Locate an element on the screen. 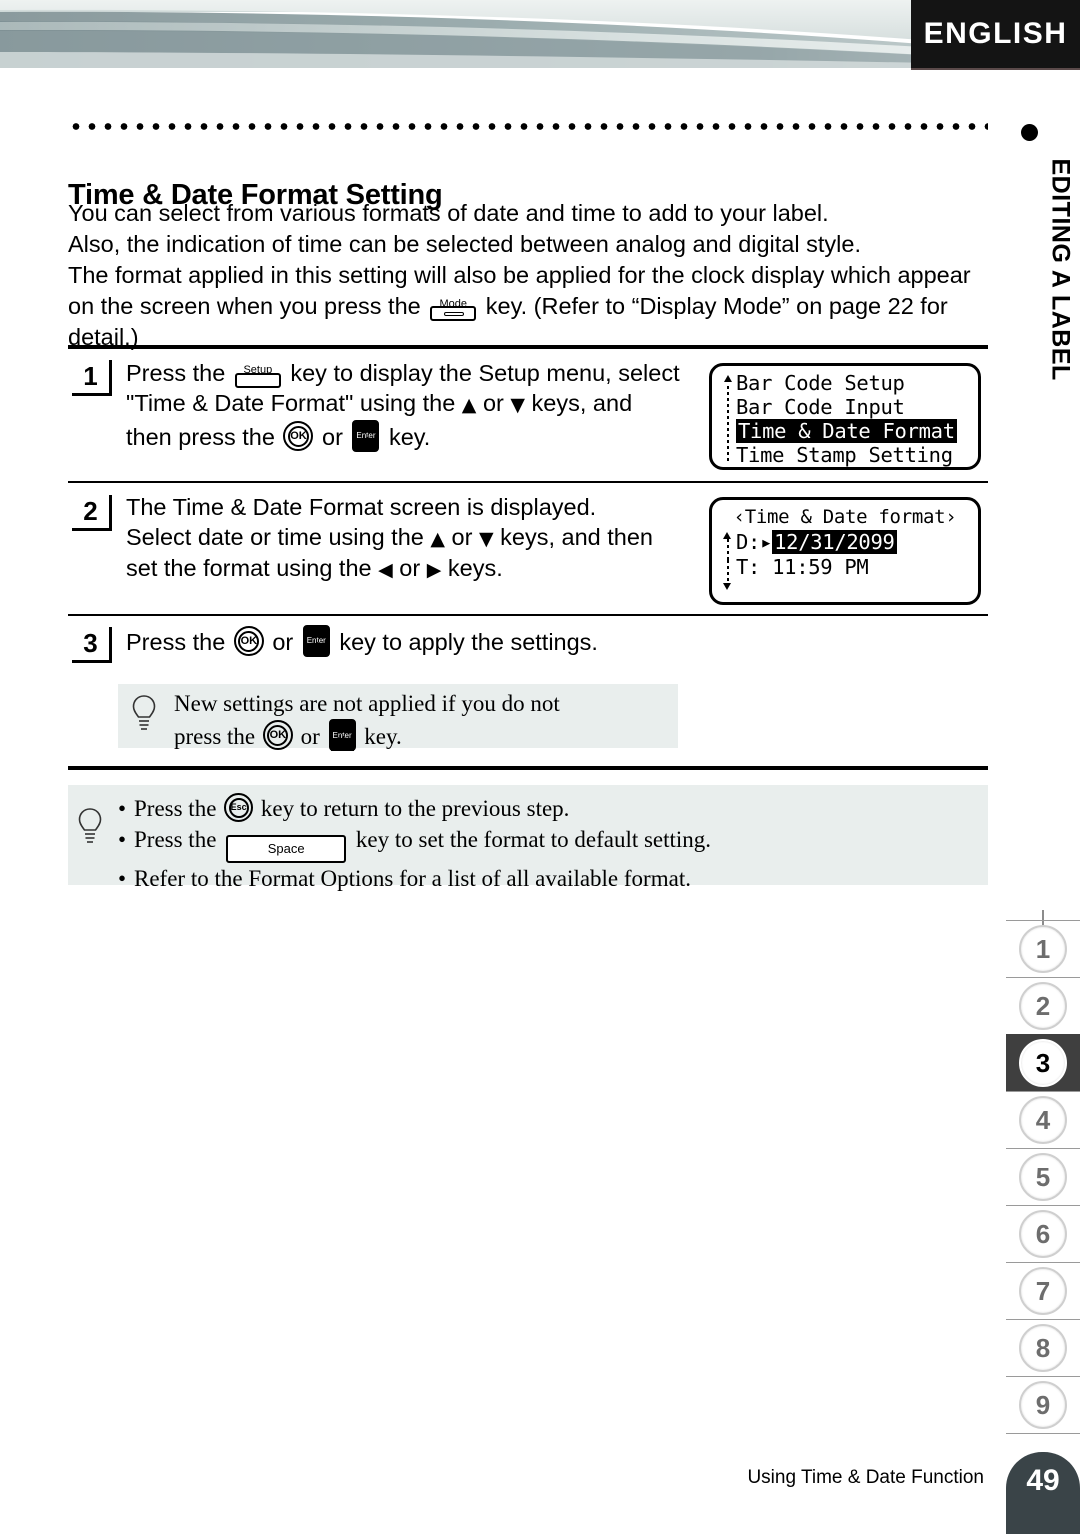 The height and width of the screenshot is (1534, 1080). step-1-text-g: or is located at coordinates (332, 437).